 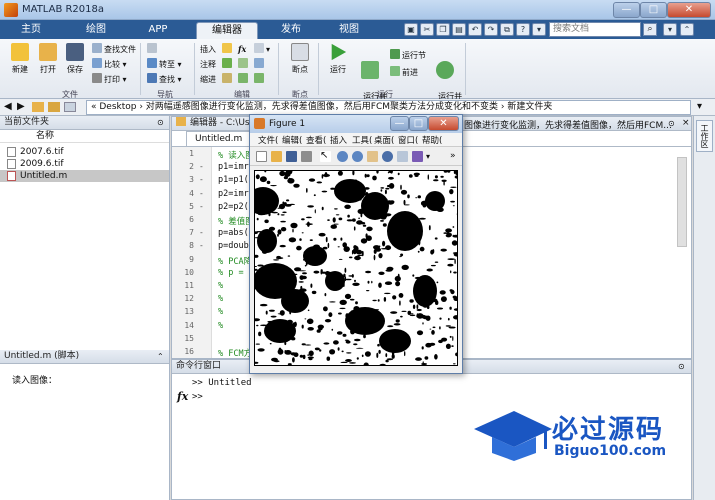 I want to click on command-prompt: >>, so click(x=197, y=397).